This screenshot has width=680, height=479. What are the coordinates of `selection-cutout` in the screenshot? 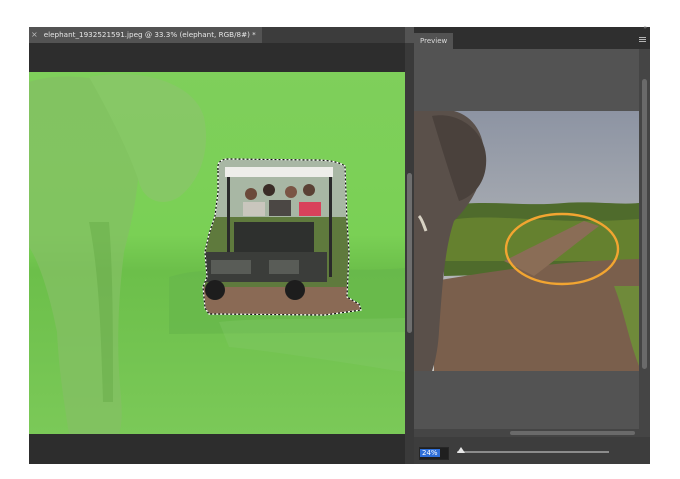 It's located at (282, 237).